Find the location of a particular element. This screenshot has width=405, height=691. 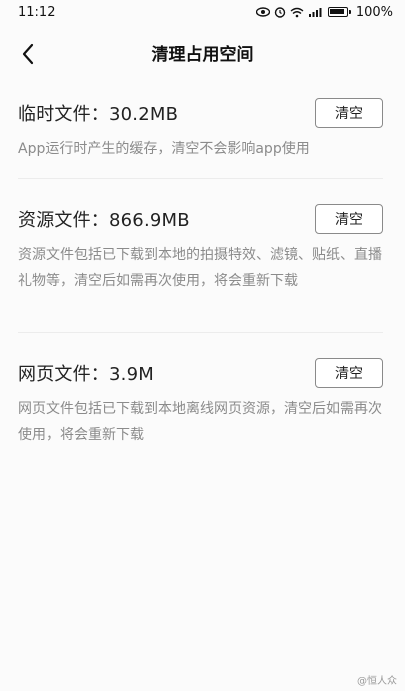

clear-web-files-button: 清空 is located at coordinates (349, 373).